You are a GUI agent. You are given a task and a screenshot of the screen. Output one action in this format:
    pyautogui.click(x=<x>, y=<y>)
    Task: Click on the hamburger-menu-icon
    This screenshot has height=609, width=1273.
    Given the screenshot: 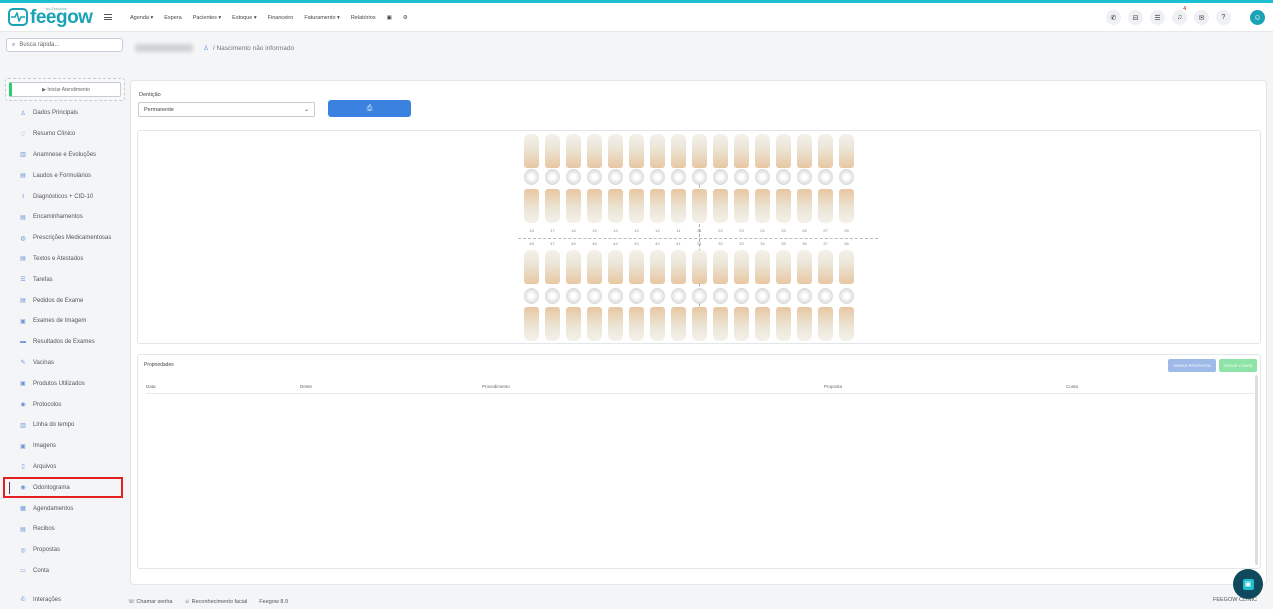 What is the action you would take?
    pyautogui.click(x=108, y=17)
    